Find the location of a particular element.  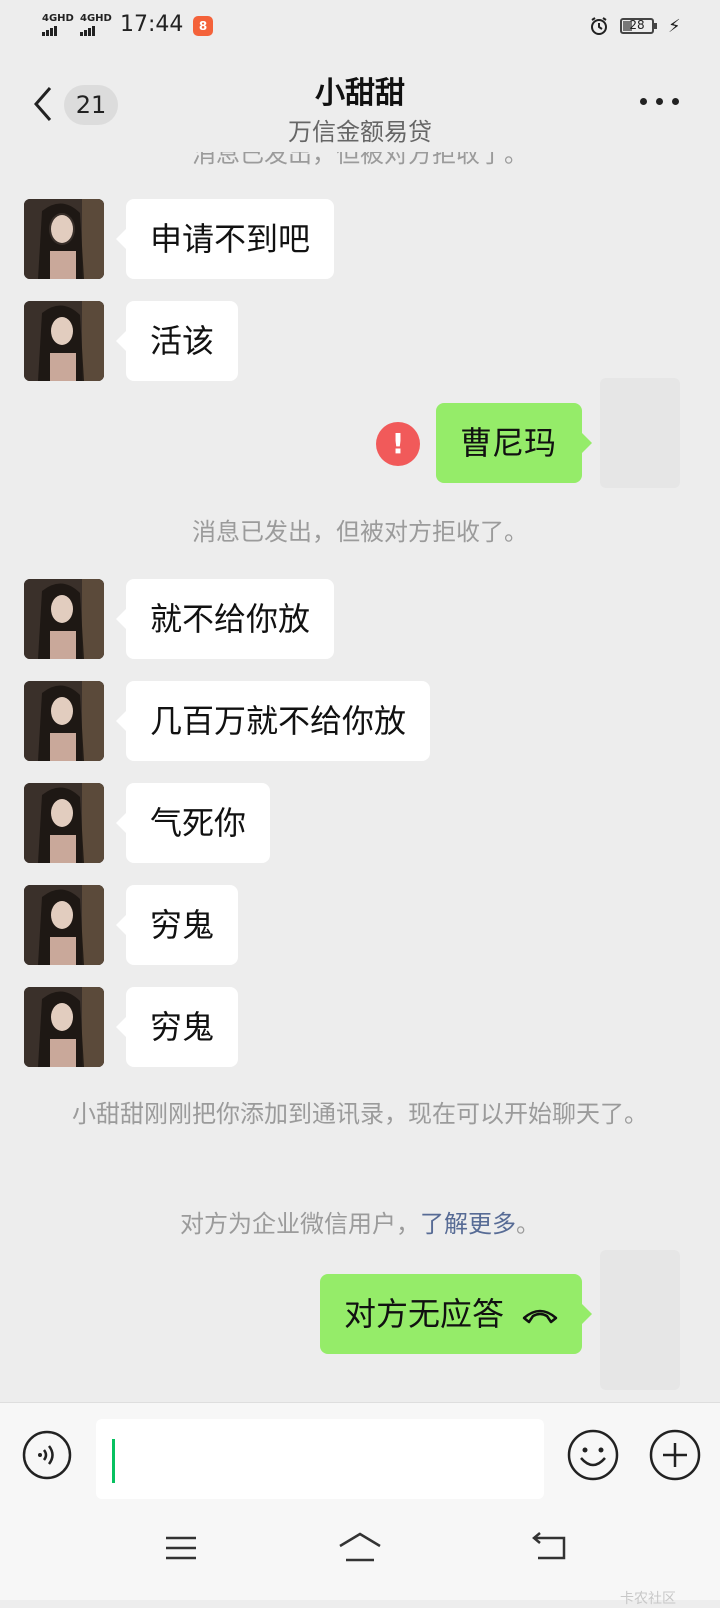

chat-title: 小甜甜 is located at coordinates (360, 93).